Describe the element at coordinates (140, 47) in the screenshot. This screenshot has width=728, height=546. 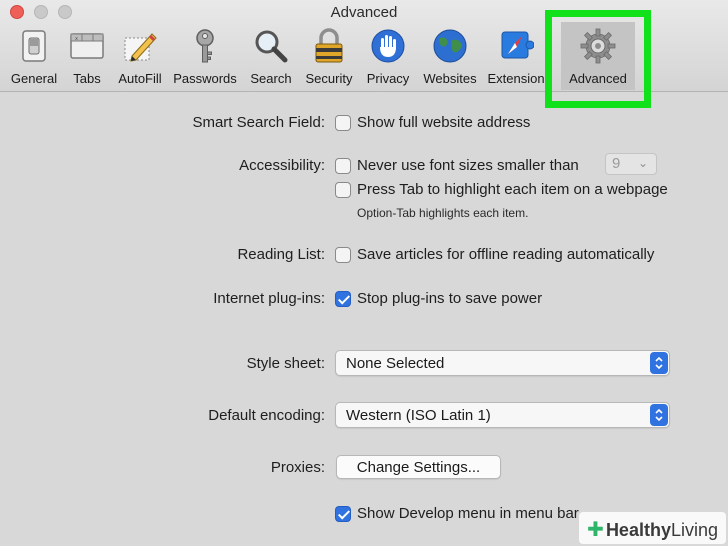
I see `autofill-pencil-icon` at that location.